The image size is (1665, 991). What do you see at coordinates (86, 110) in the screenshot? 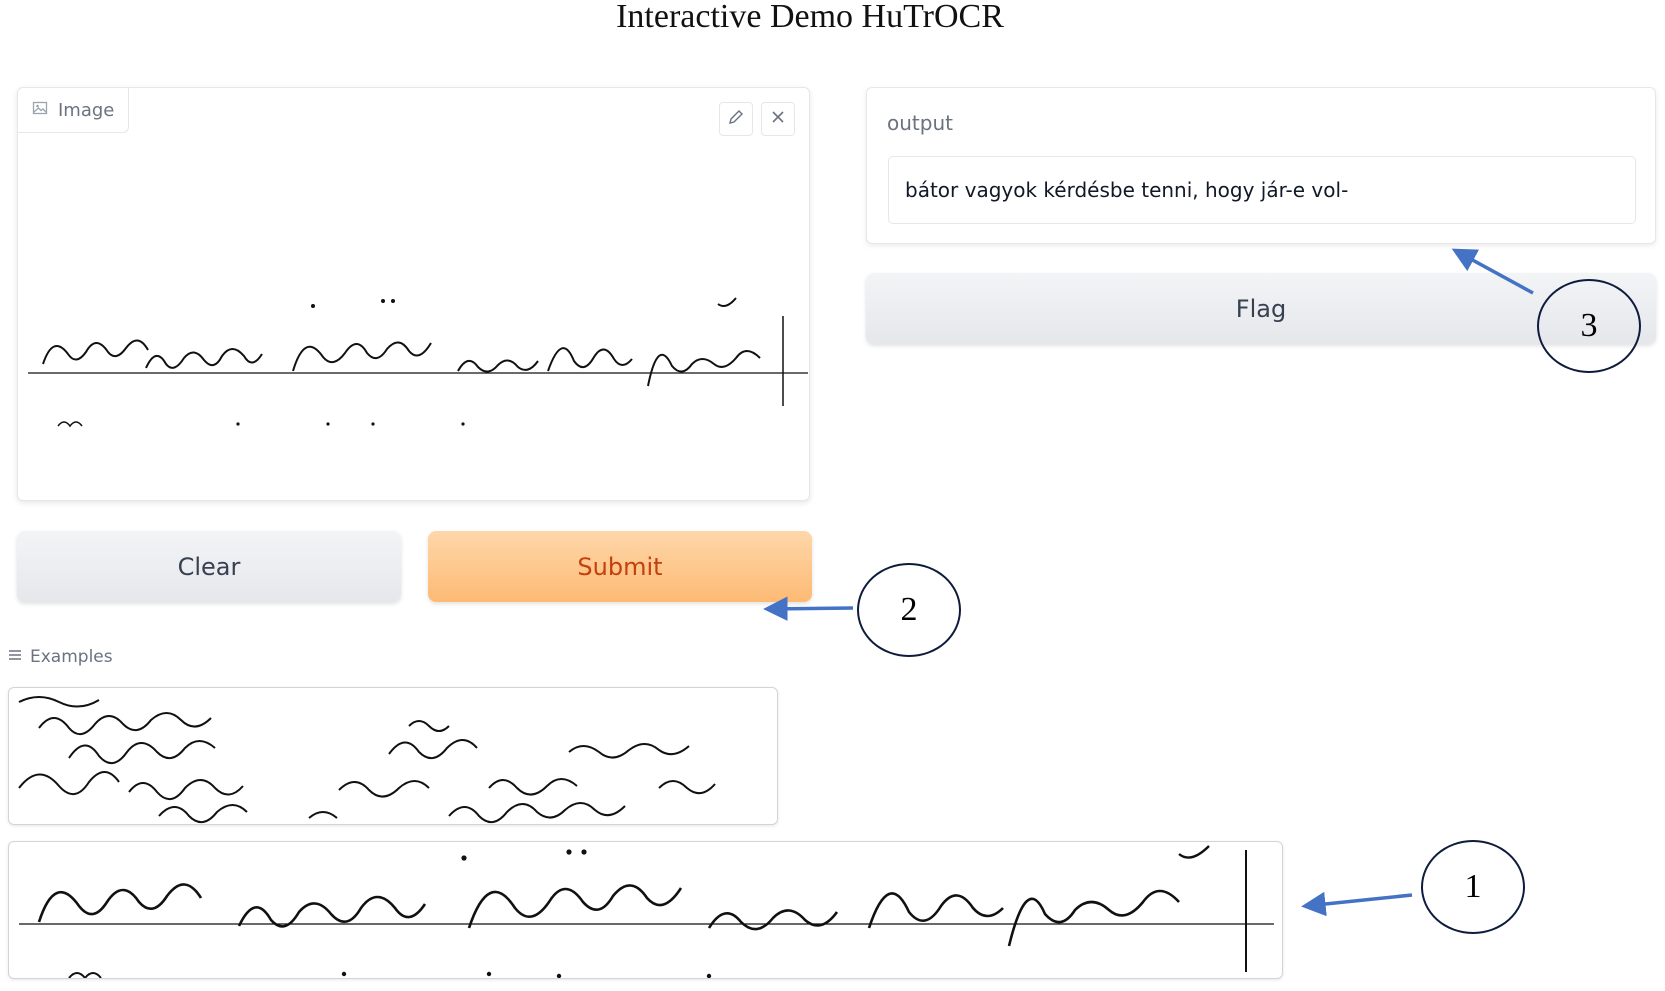
I see `image-tab-label: Image` at bounding box center [86, 110].